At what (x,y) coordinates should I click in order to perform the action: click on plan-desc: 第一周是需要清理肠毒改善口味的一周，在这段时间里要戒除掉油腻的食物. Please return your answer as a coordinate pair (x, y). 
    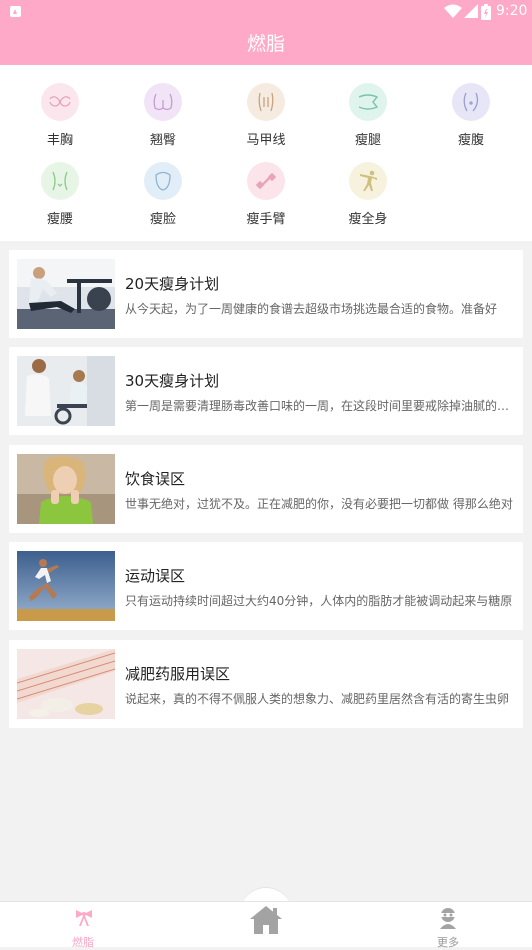
    Looking at the image, I should click on (319, 406).